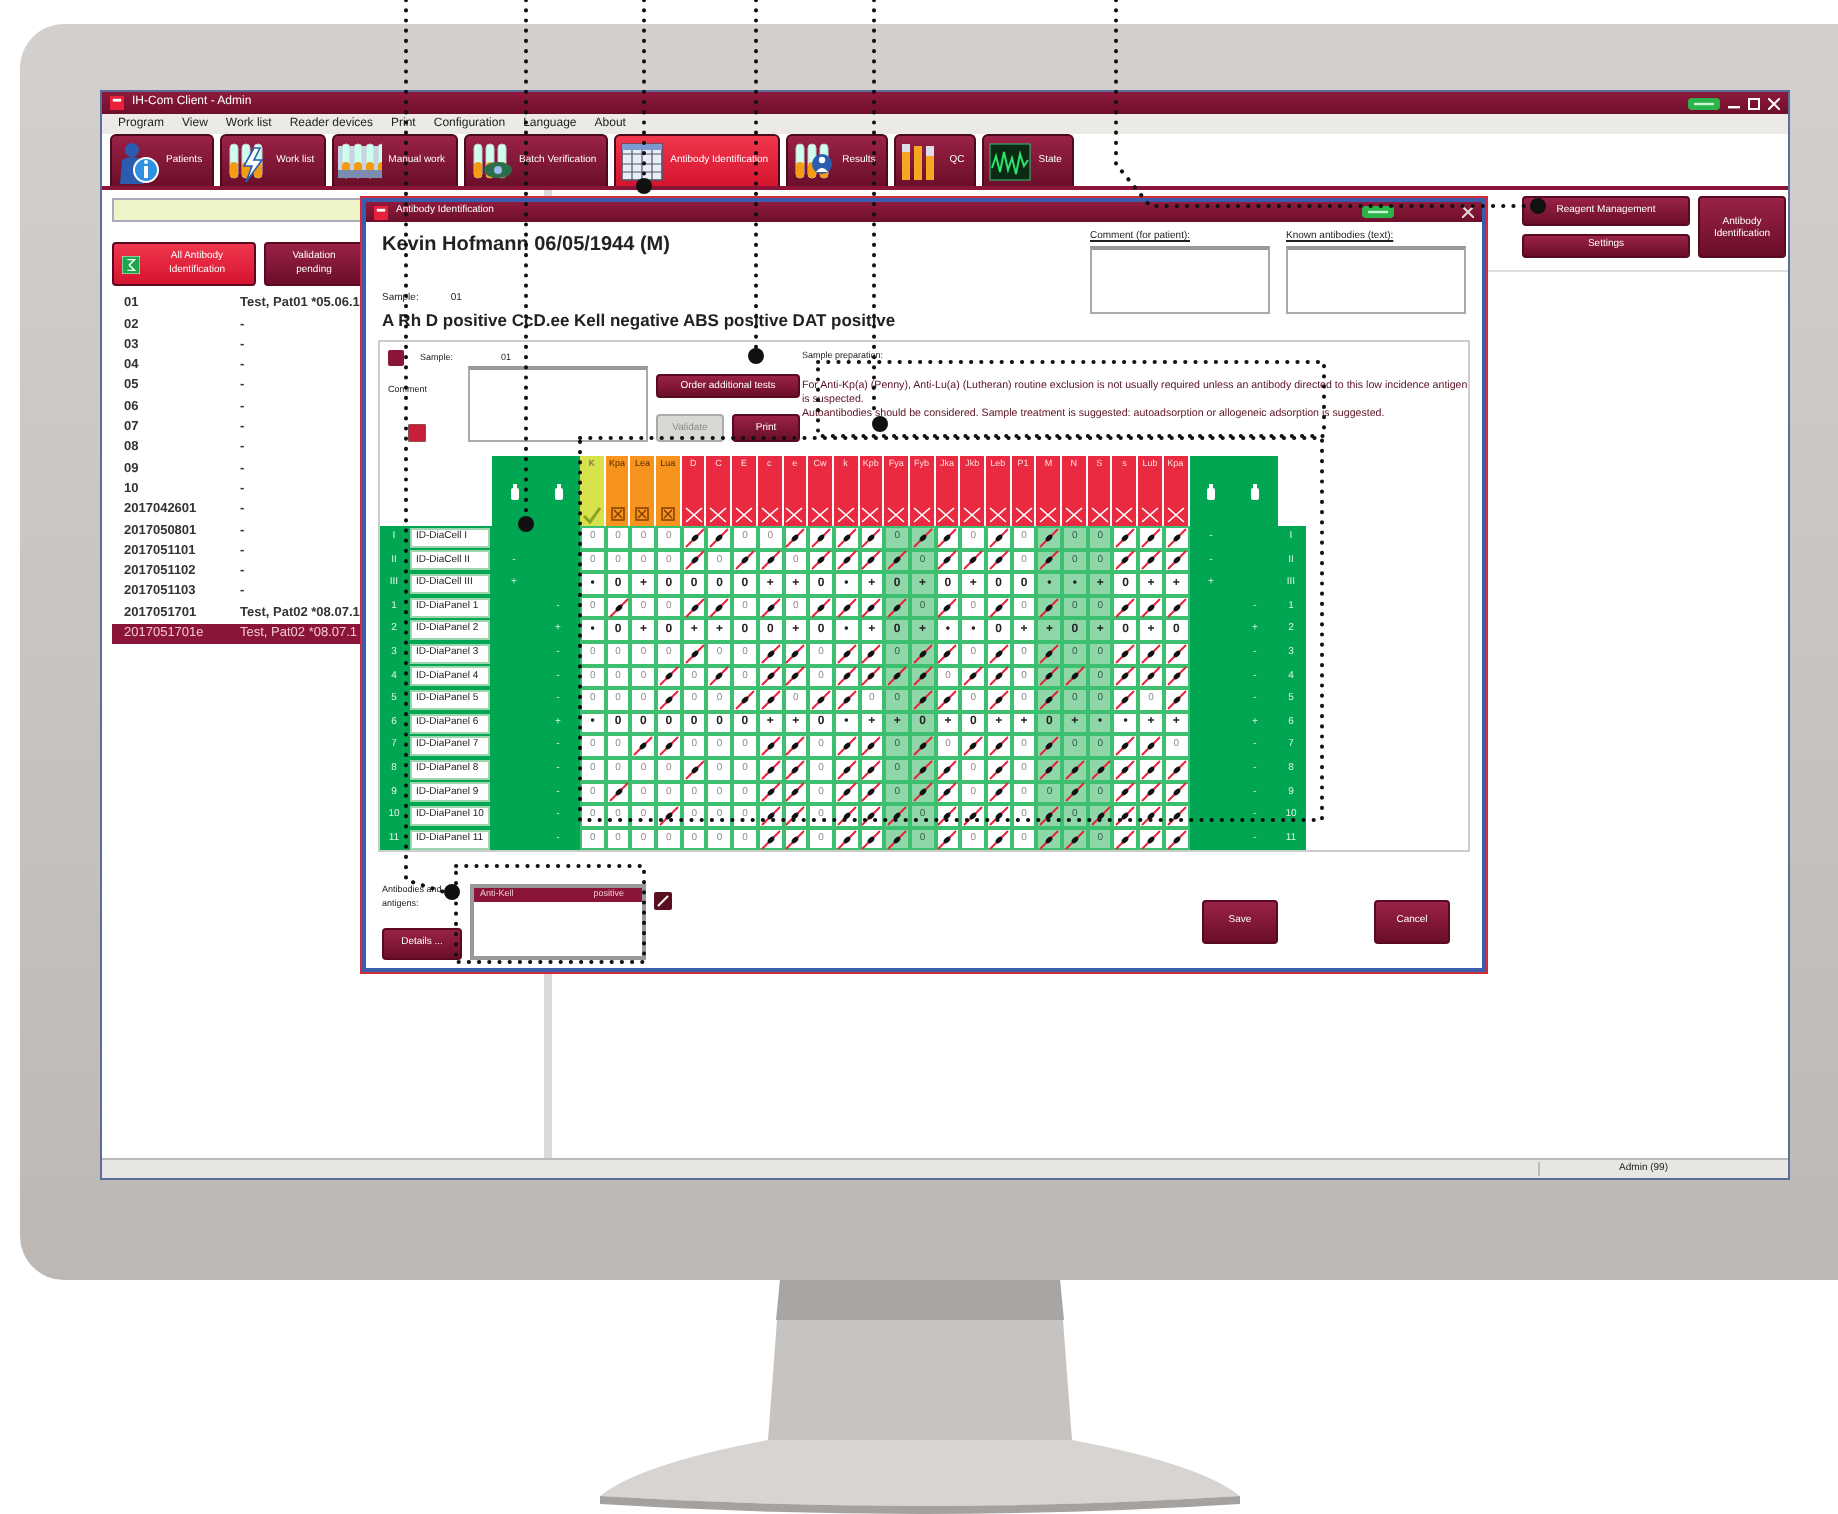 The width and height of the screenshot is (1838, 1514). What do you see at coordinates (1010, 161) in the screenshot?
I see `waveform-monitor-icon` at bounding box center [1010, 161].